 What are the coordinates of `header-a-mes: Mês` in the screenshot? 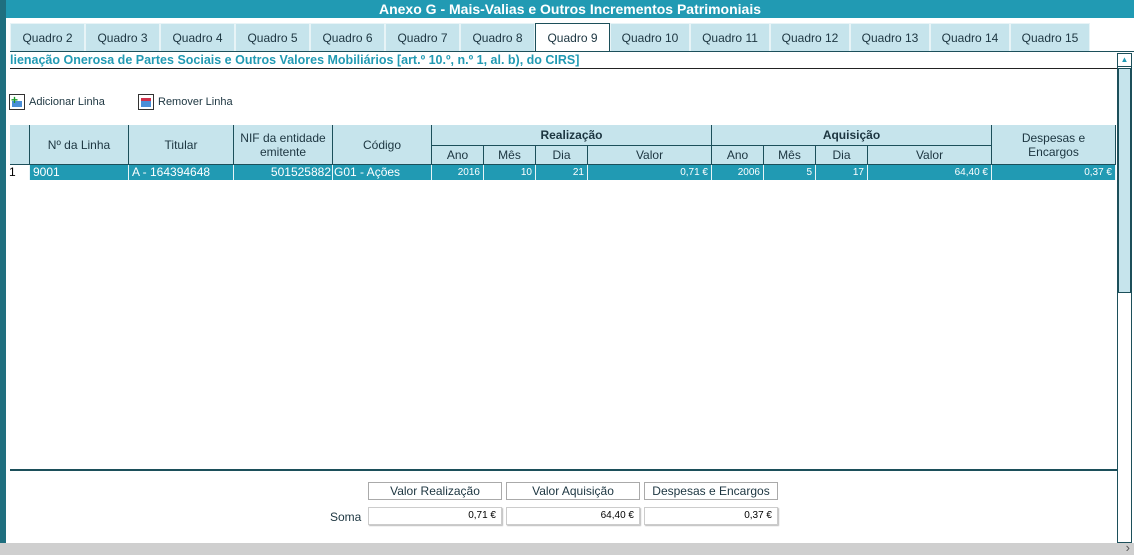 It's located at (790, 155).